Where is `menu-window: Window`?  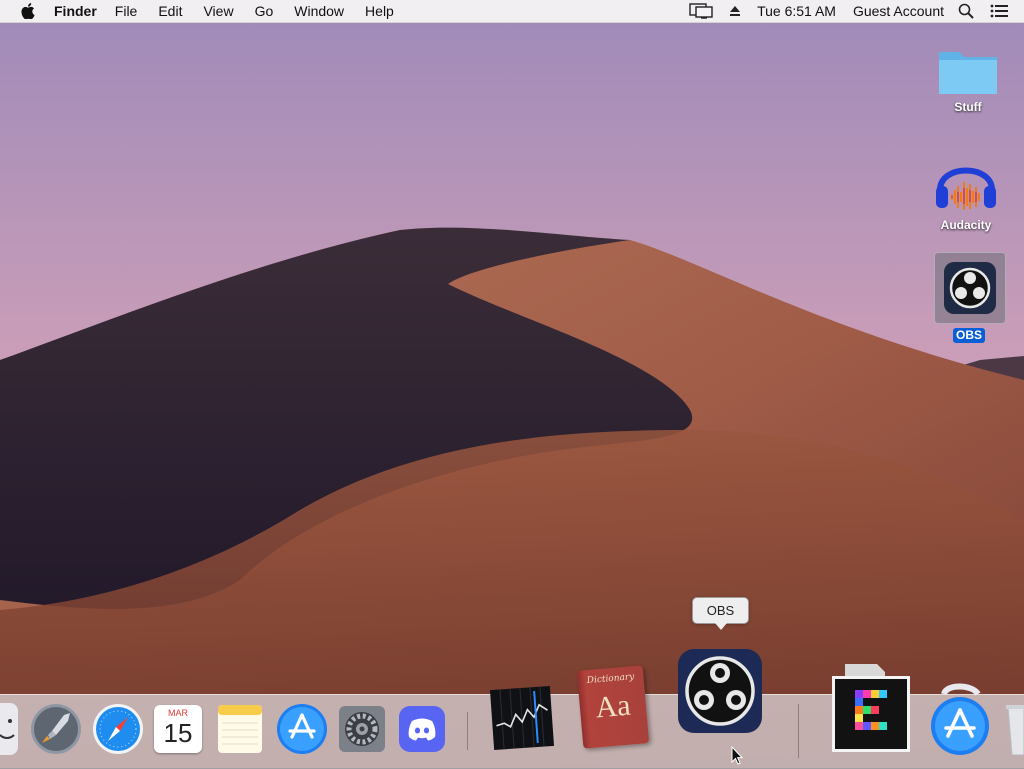 menu-window: Window is located at coordinates (319, 11).